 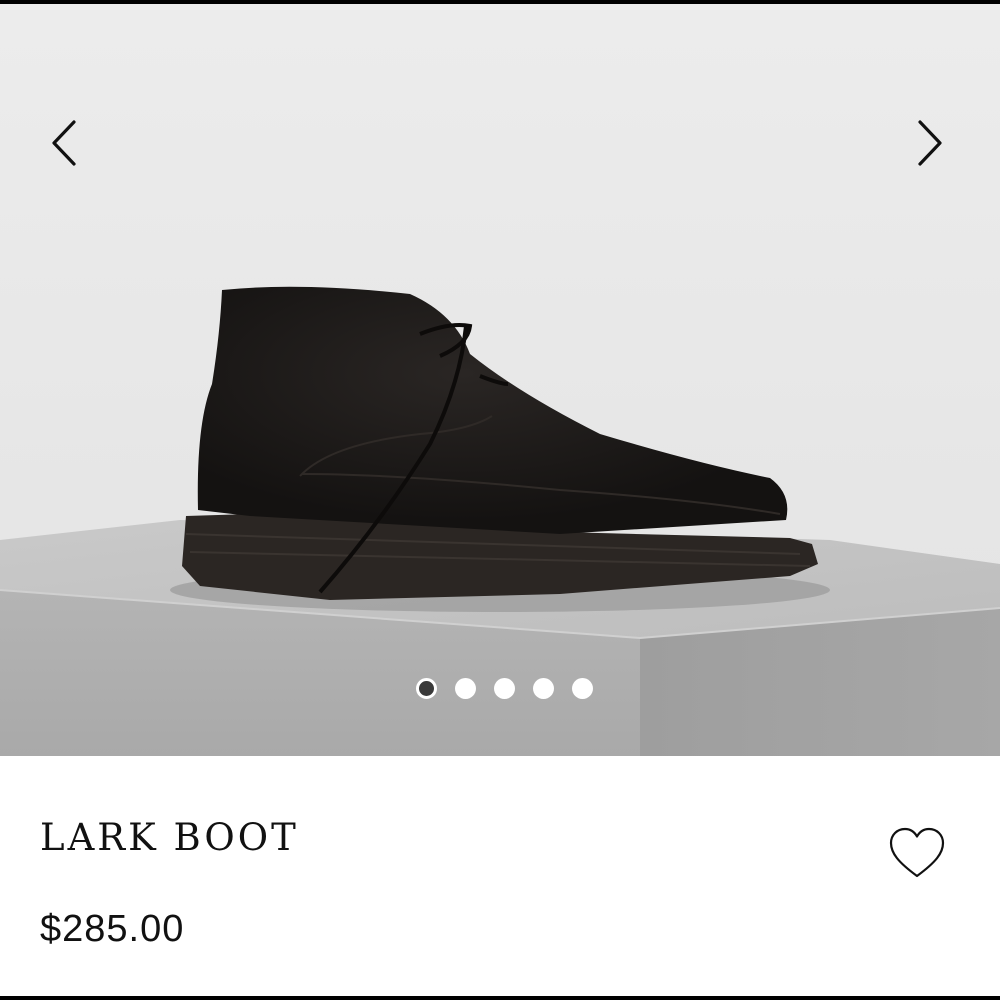 What do you see at coordinates (112, 929) in the screenshot?
I see `product-price: $285.00` at bounding box center [112, 929].